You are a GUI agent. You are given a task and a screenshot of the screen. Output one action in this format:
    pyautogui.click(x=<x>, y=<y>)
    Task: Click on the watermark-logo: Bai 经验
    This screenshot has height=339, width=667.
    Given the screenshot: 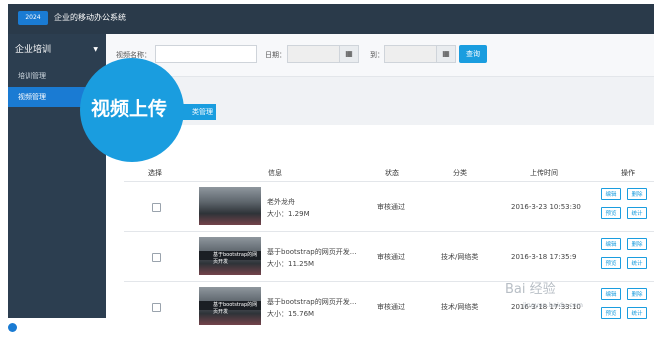 What is the action you would take?
    pyautogui.click(x=530, y=289)
    